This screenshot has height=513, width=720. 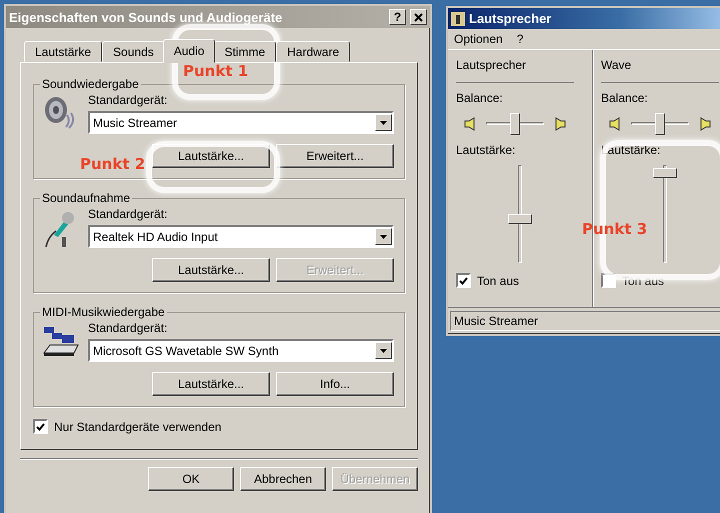 What do you see at coordinates (660, 71) in the screenshot?
I see `channel-name: Wave` at bounding box center [660, 71].